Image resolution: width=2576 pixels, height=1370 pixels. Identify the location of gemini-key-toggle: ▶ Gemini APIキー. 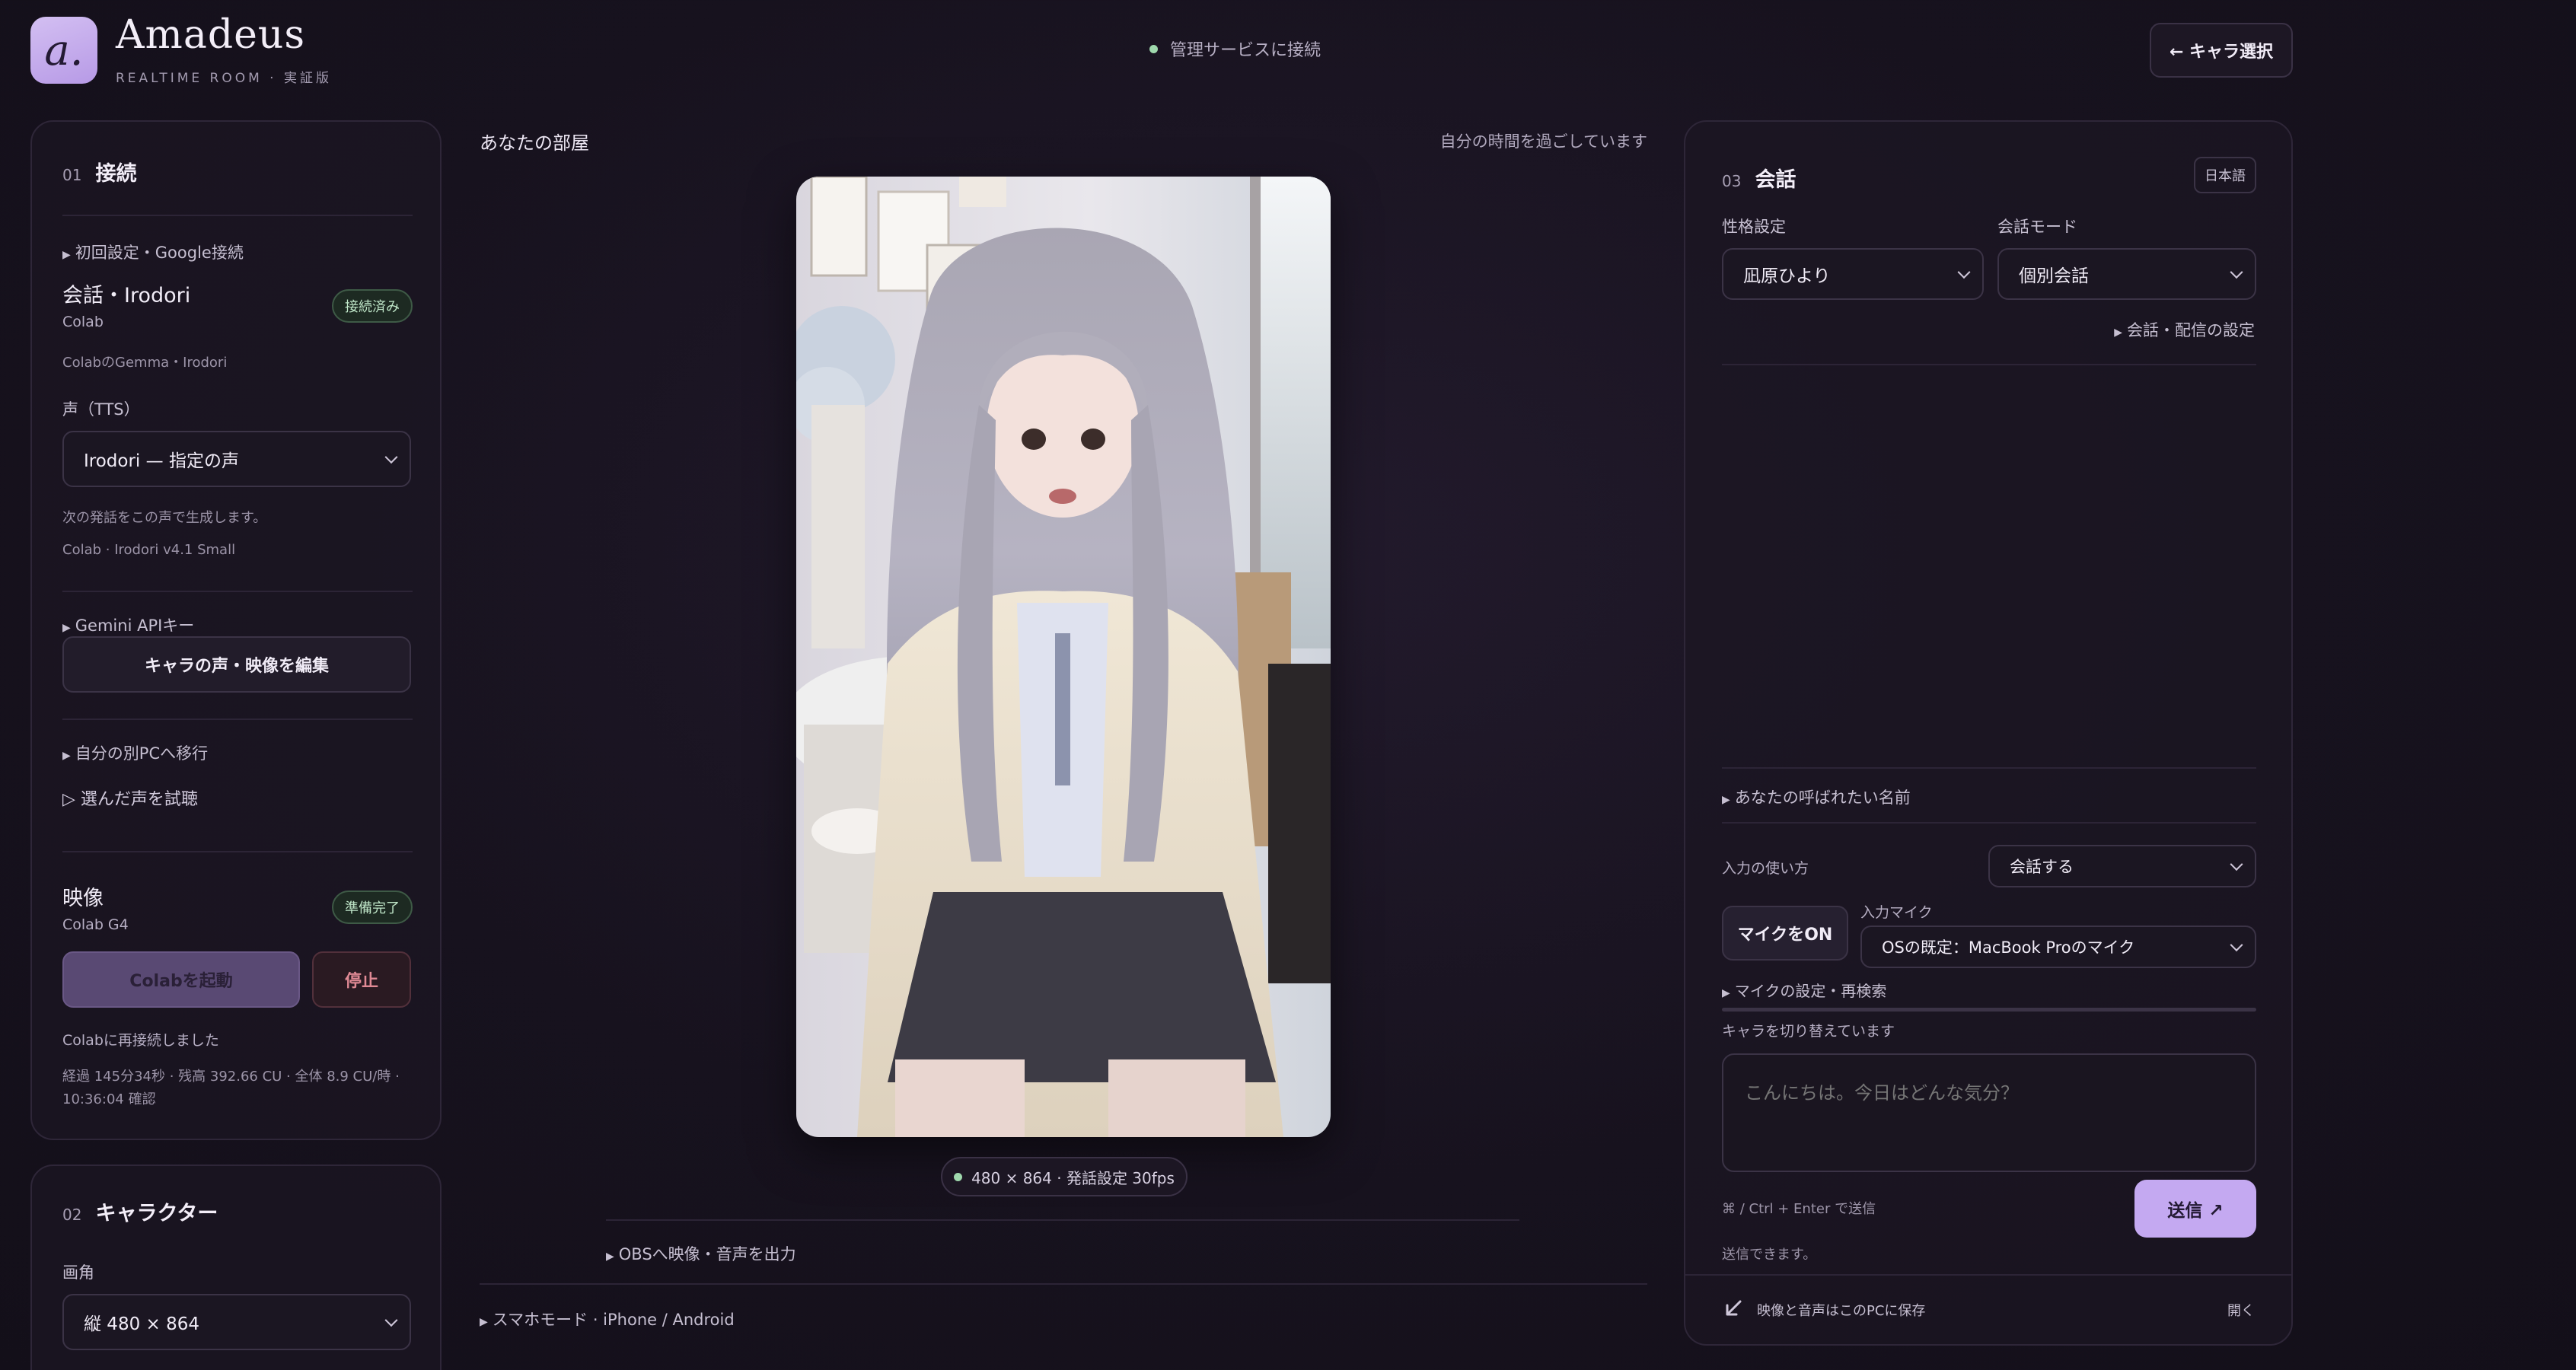
(128, 624).